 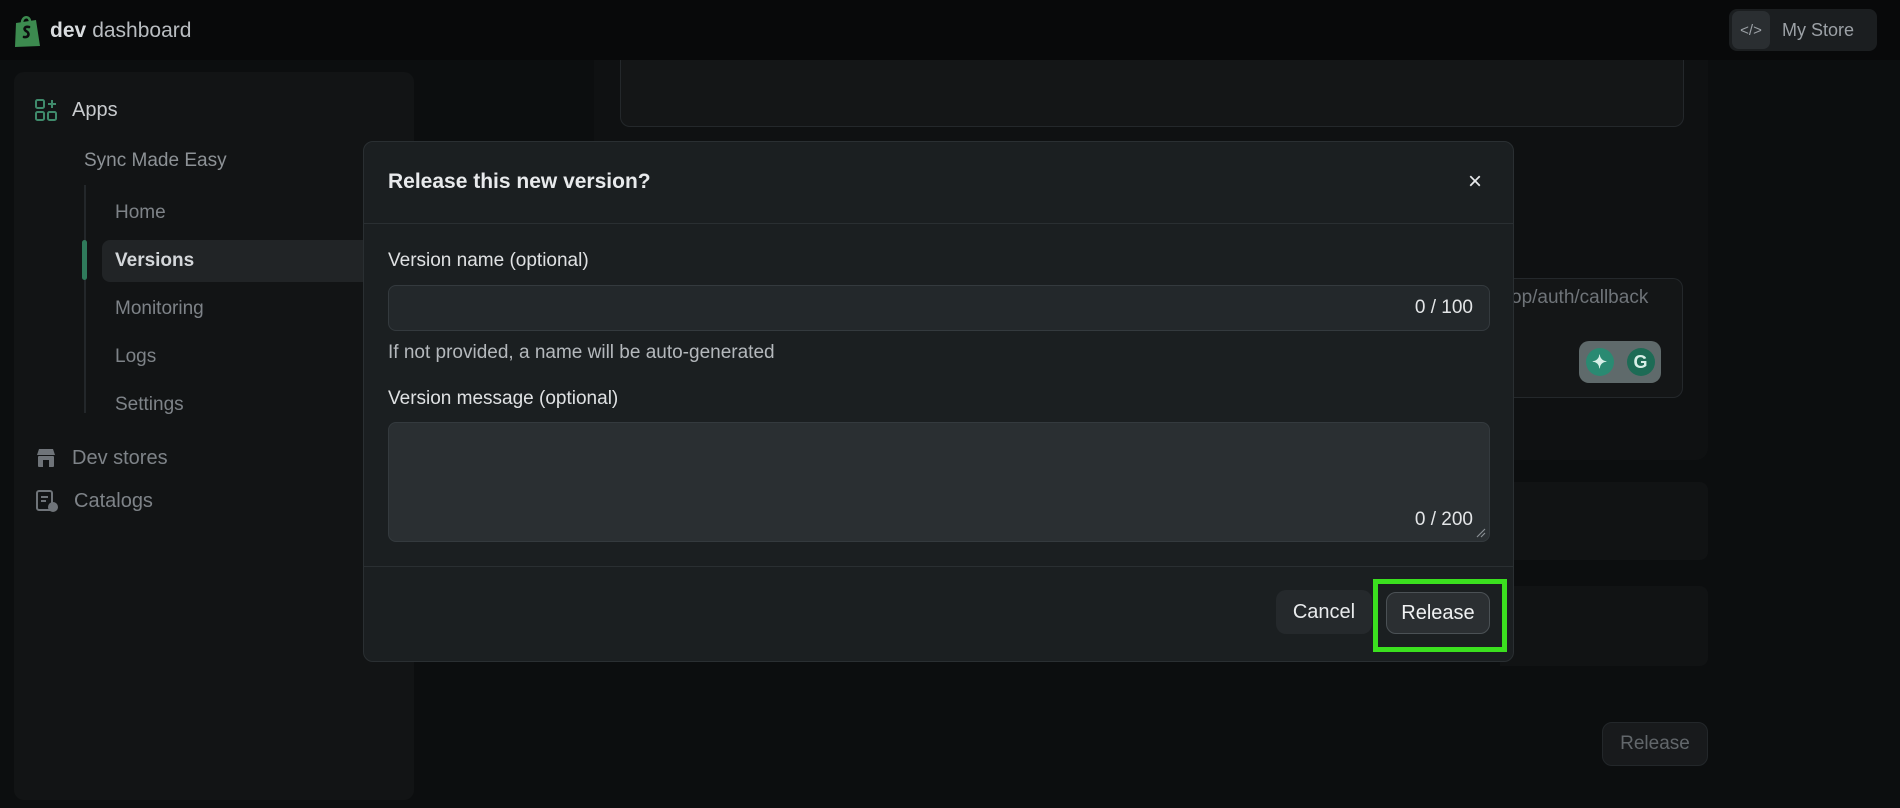 I want to click on sidebar-item-label: Apps, so click(x=95, y=109).